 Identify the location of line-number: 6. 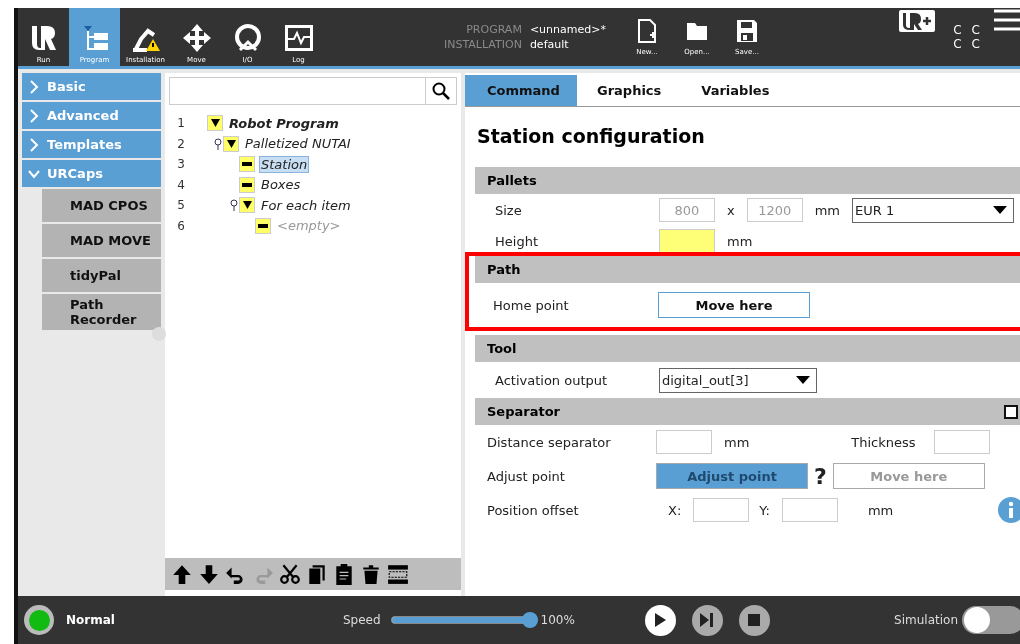
(181, 225).